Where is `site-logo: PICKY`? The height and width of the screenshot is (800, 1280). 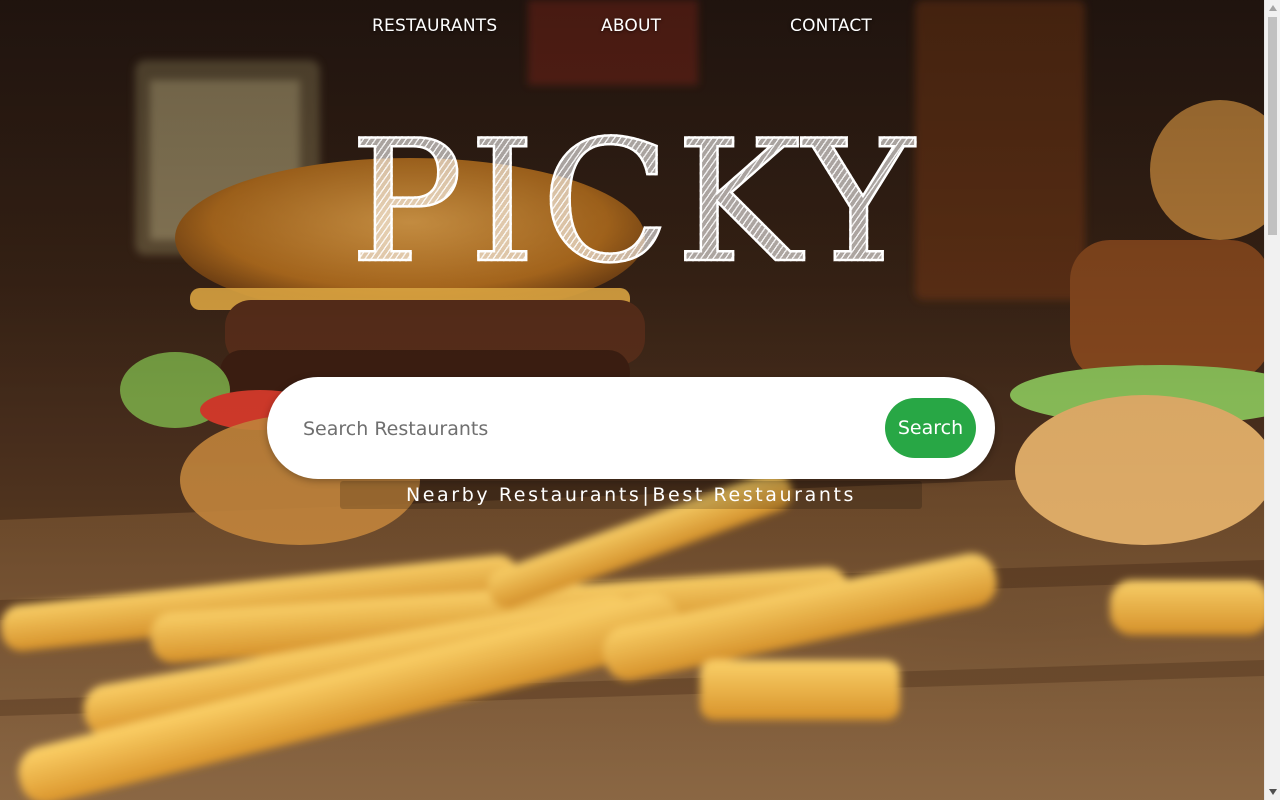
site-logo: PICKY is located at coordinates (635, 202).